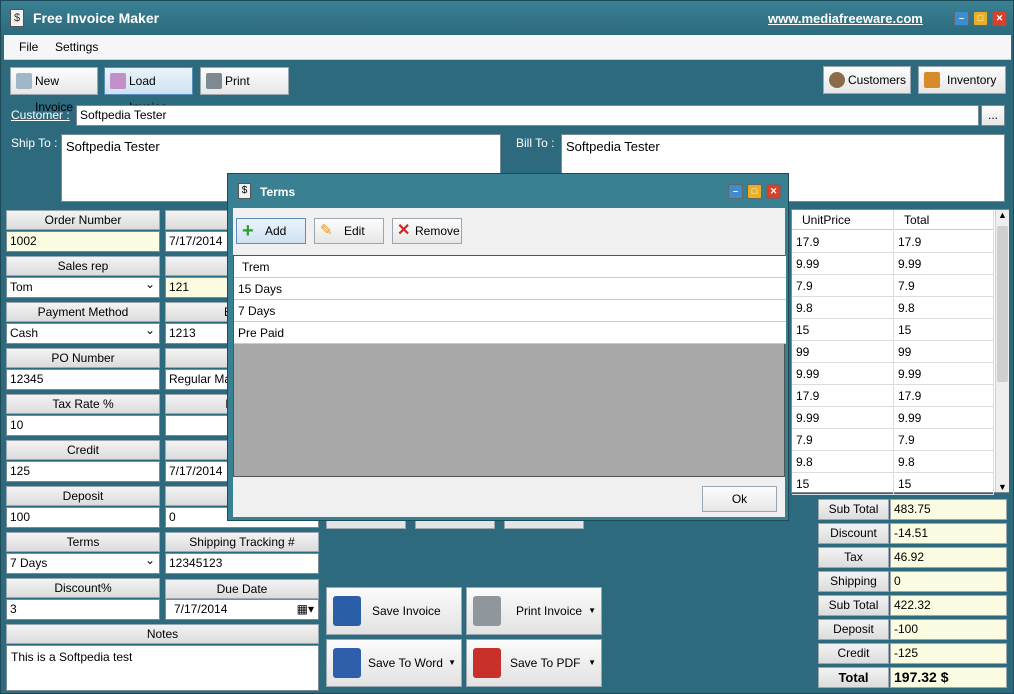 The height and width of the screenshot is (694, 1014). I want to click on load-invoice-button: Load Invoice, so click(148, 90).